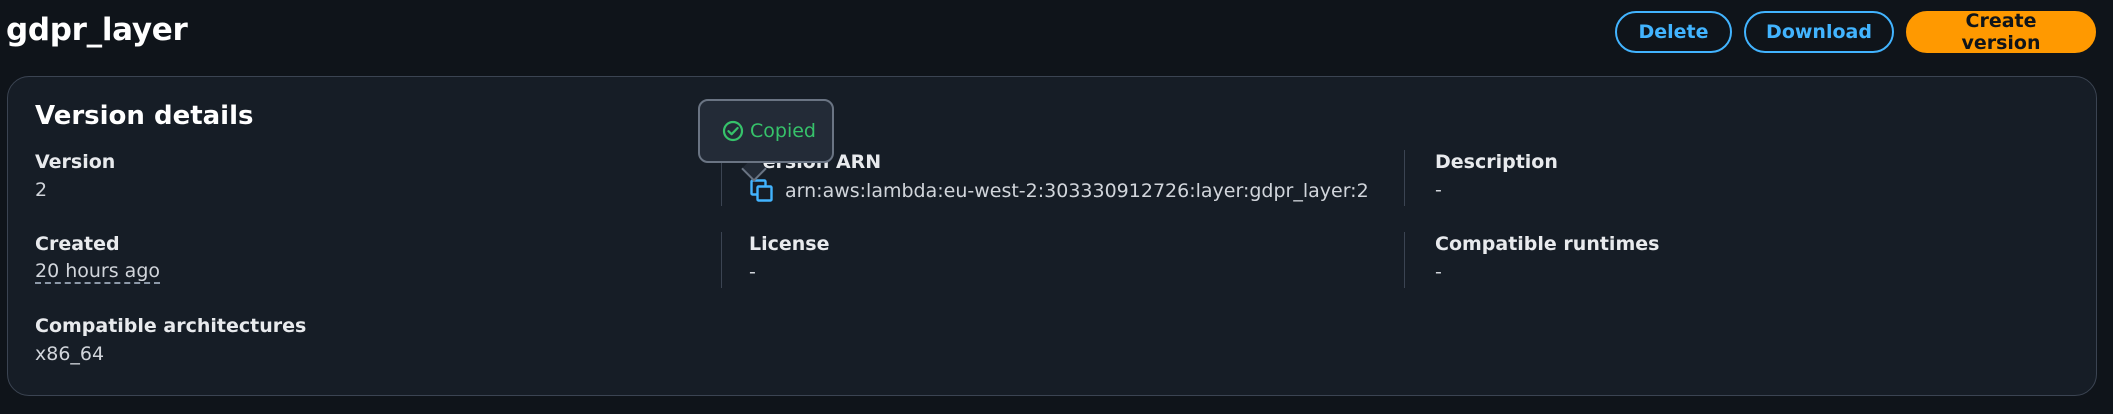  What do you see at coordinates (375, 178) in the screenshot?
I see `version-field: Version 2` at bounding box center [375, 178].